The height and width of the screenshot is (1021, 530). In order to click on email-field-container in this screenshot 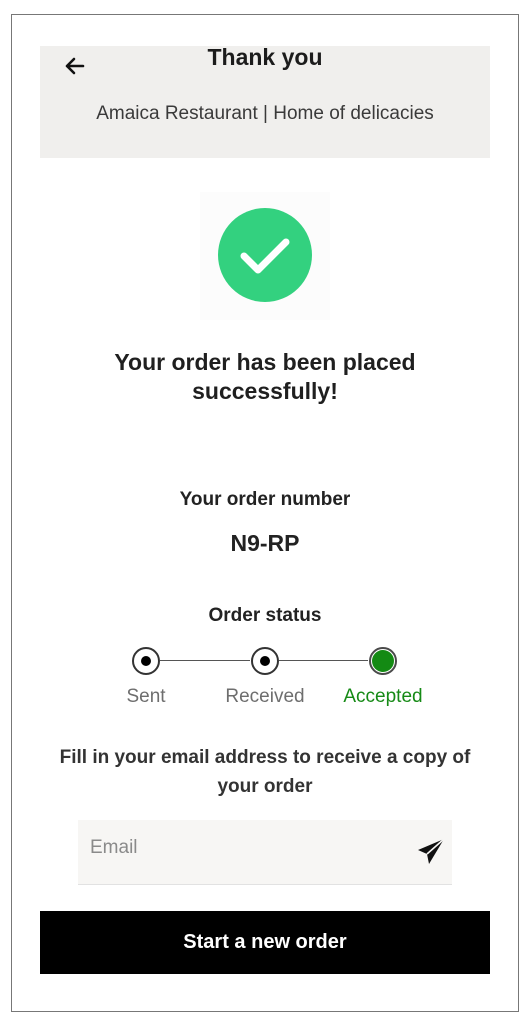, I will do `click(265, 852)`.